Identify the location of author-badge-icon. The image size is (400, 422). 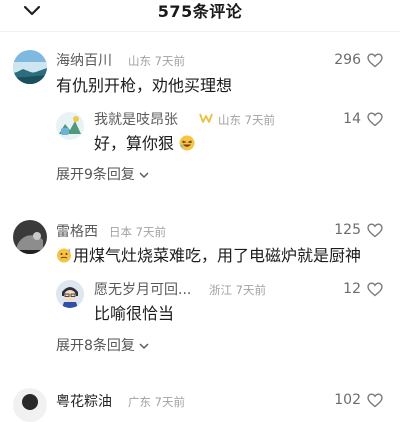
(206, 118).